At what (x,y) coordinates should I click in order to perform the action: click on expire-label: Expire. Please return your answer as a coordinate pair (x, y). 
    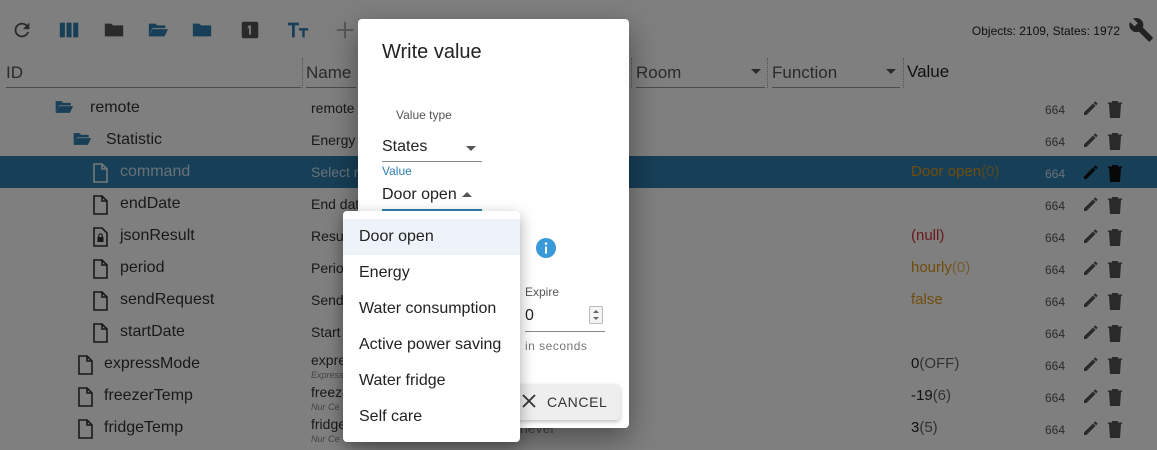
    Looking at the image, I should click on (542, 292).